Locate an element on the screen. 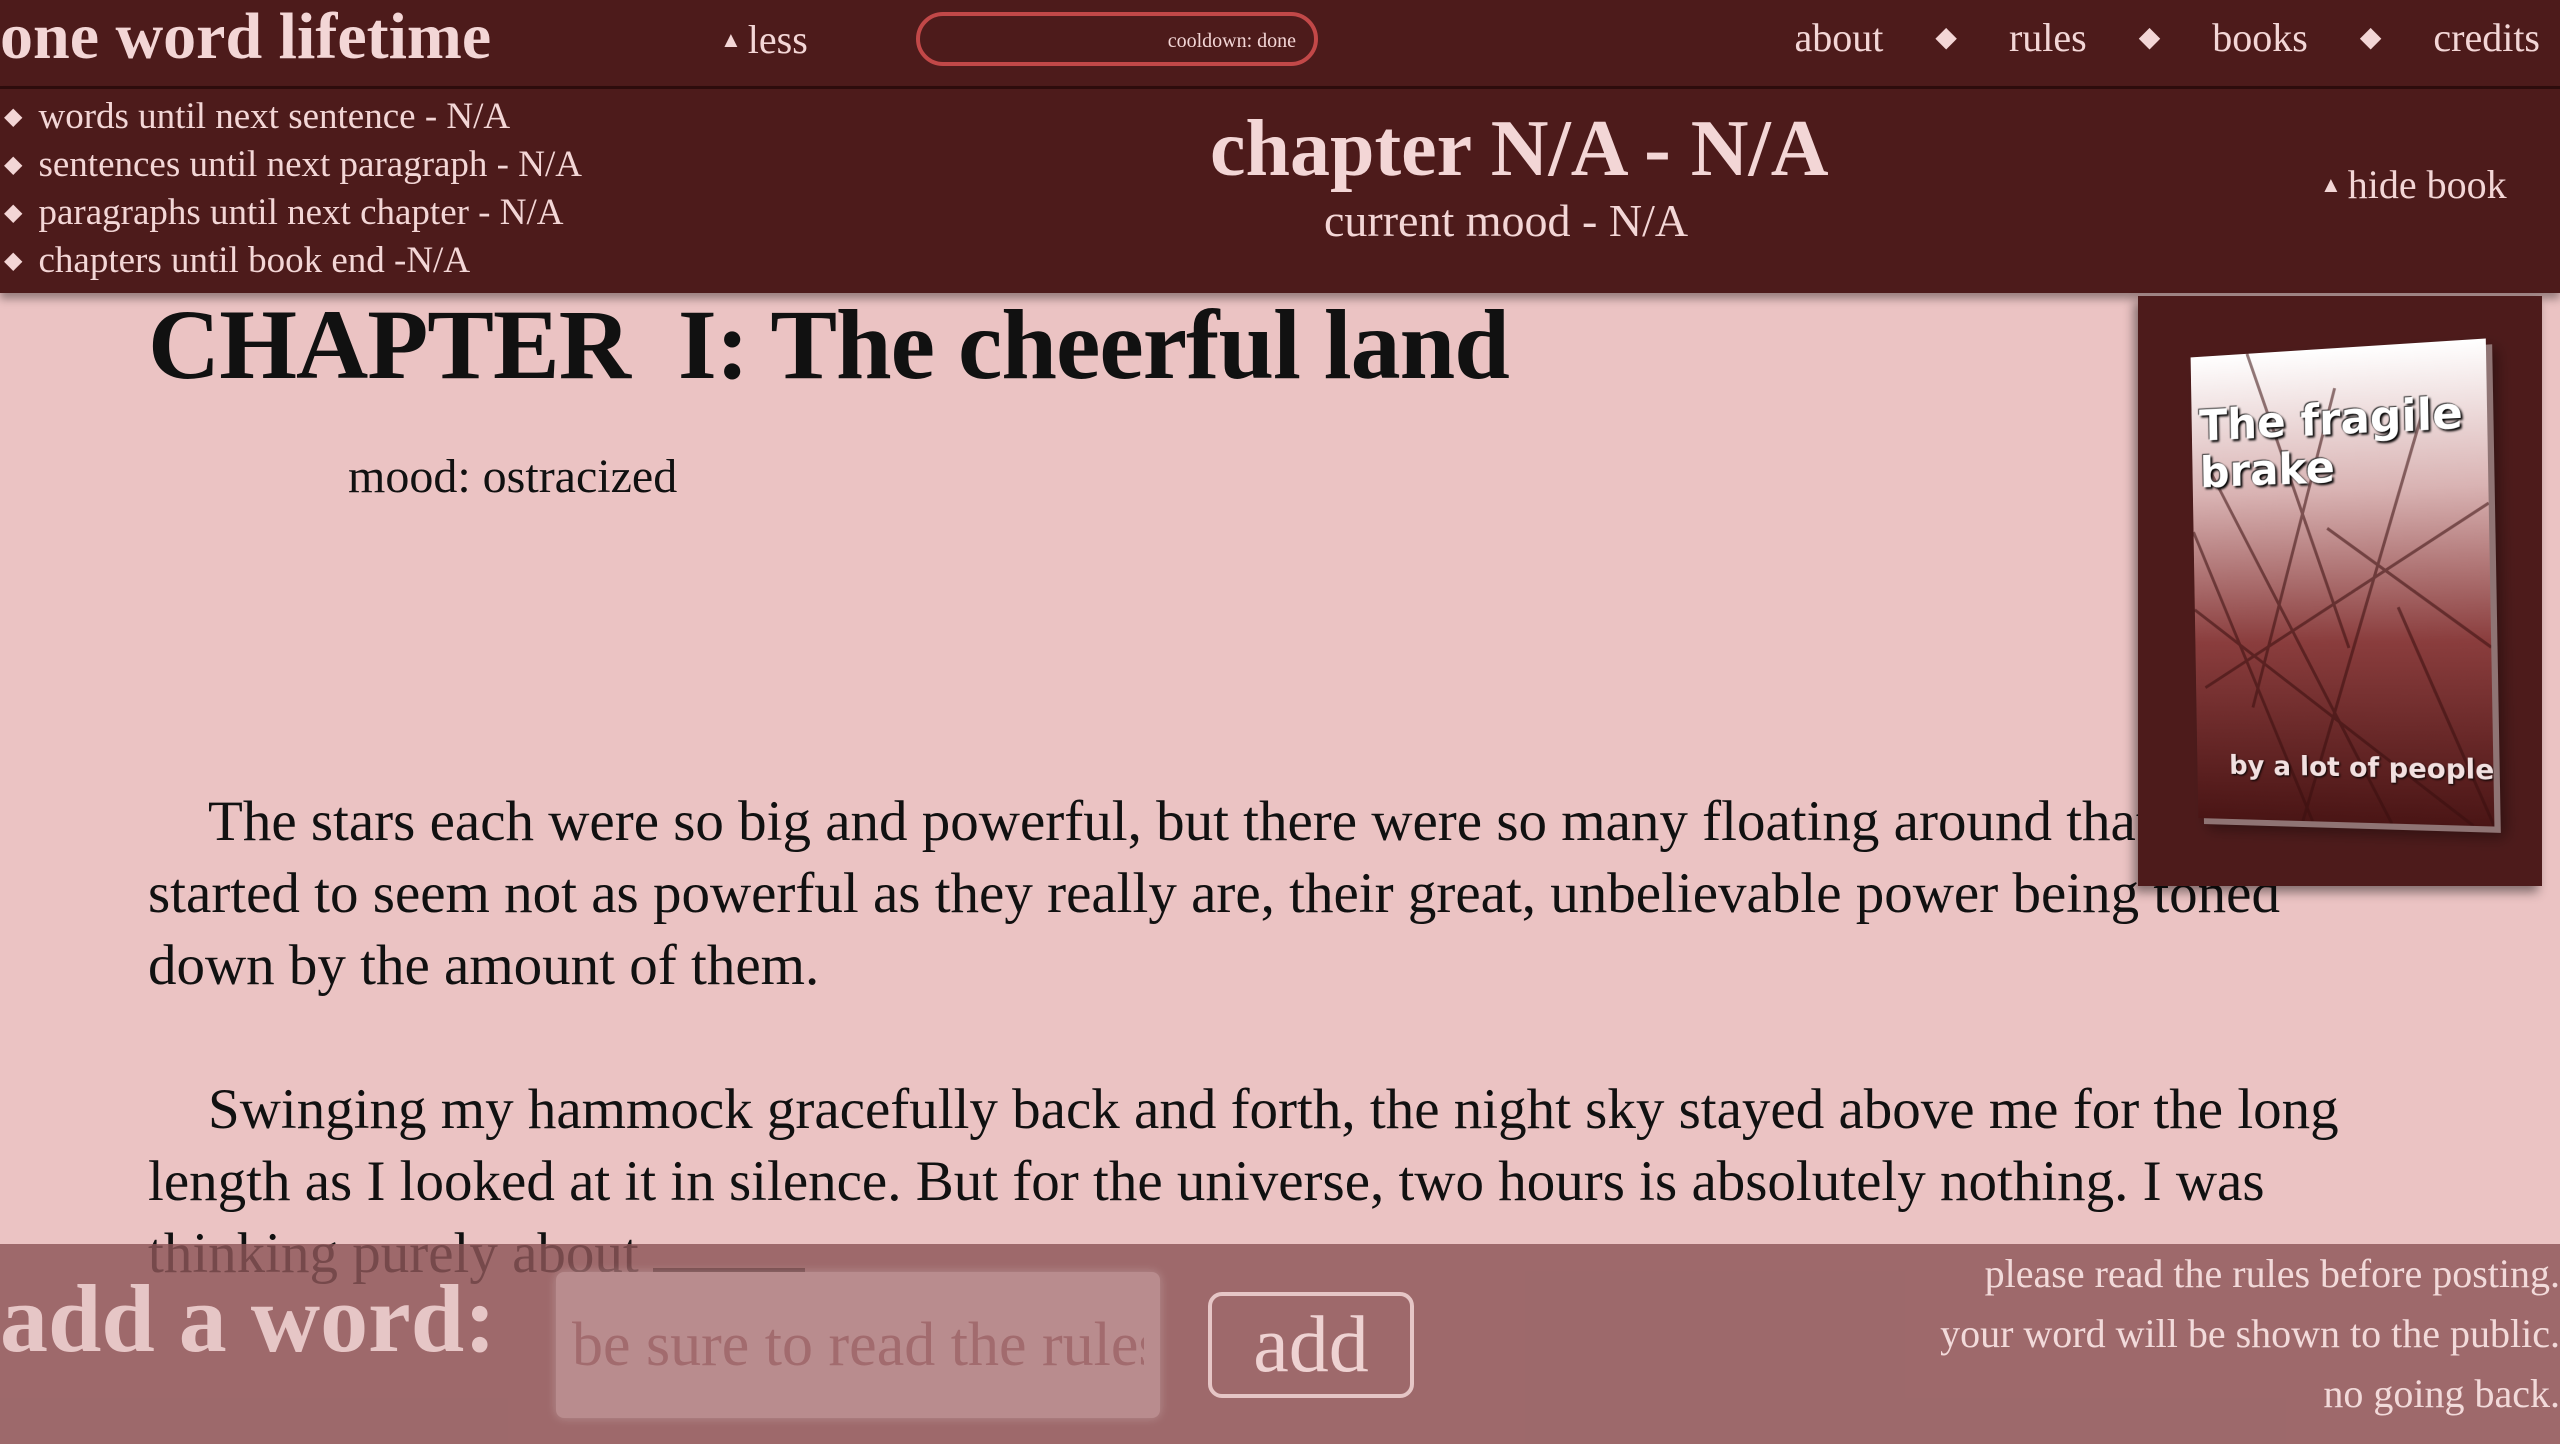  main-nav: about ◆ rules ◆ books ◆ credits is located at coordinates (2167, 38).